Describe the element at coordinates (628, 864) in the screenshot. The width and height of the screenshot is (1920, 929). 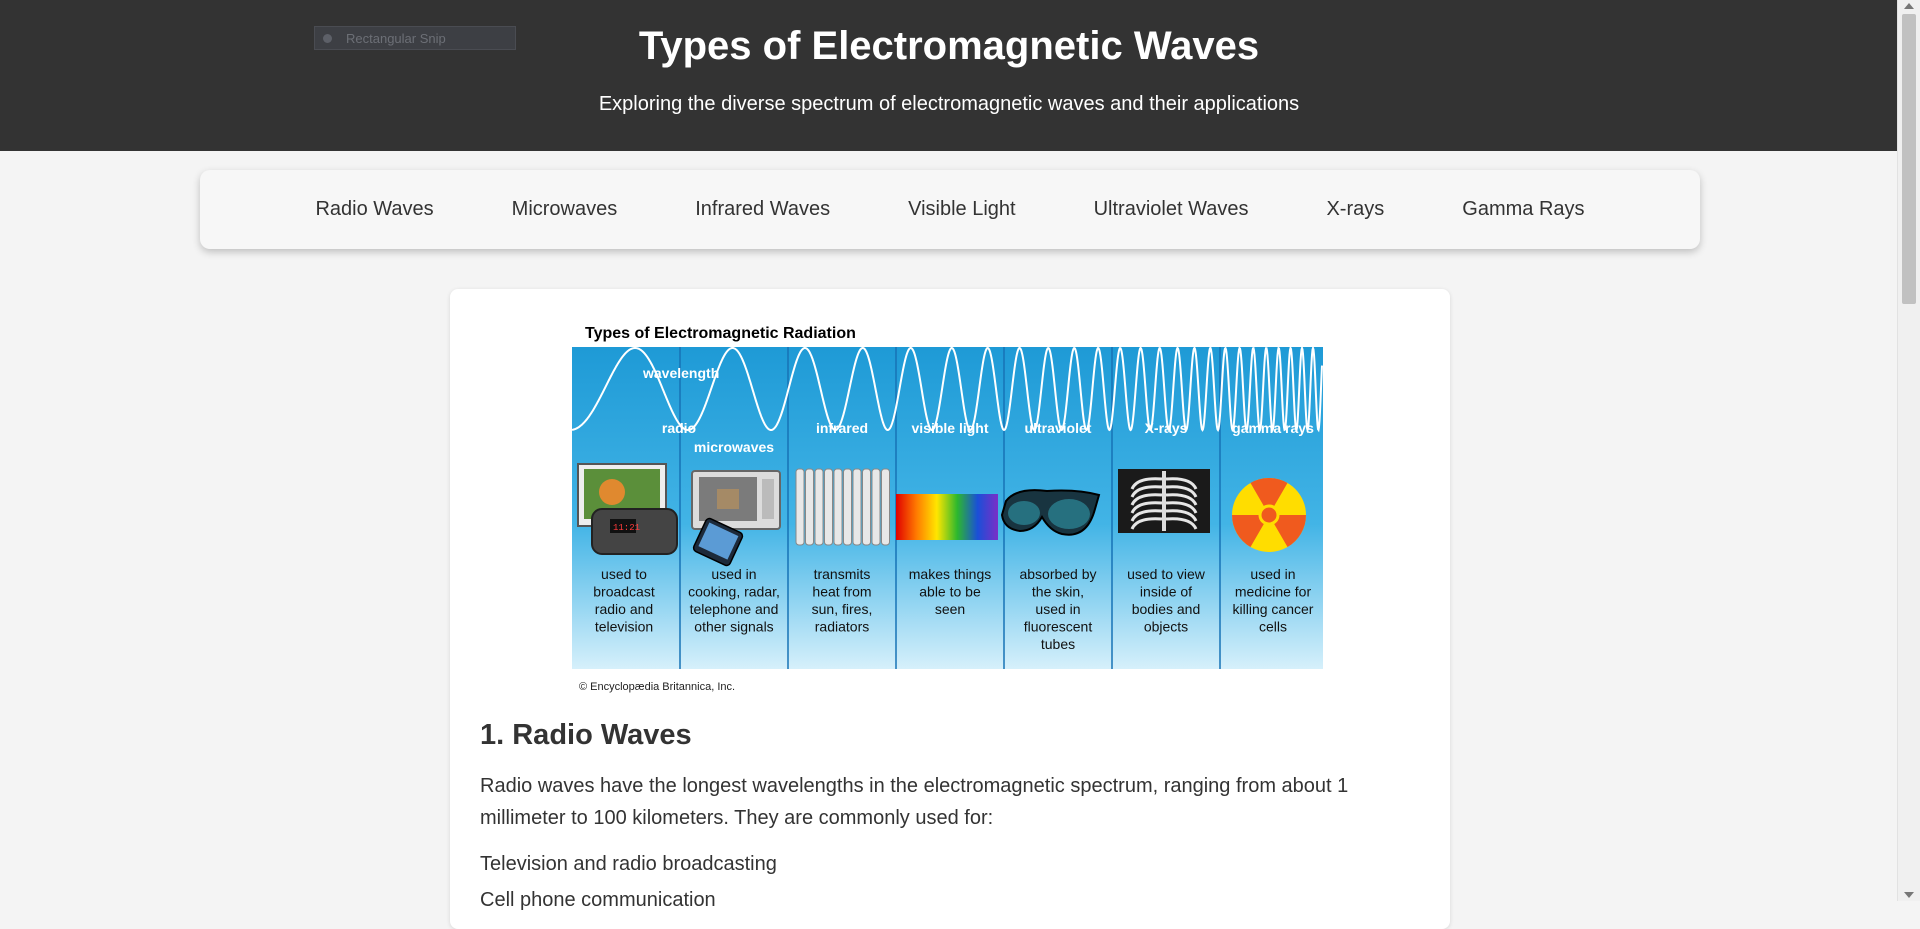
I see `list-item: Television and radio broadcasting` at that location.